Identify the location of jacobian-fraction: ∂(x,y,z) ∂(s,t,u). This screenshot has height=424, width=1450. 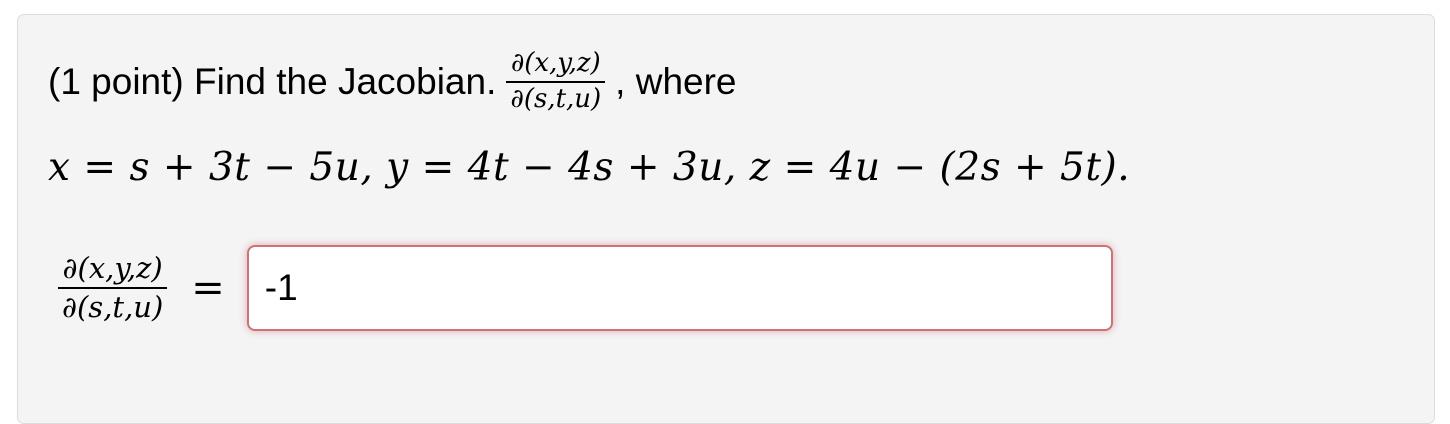
(556, 81).